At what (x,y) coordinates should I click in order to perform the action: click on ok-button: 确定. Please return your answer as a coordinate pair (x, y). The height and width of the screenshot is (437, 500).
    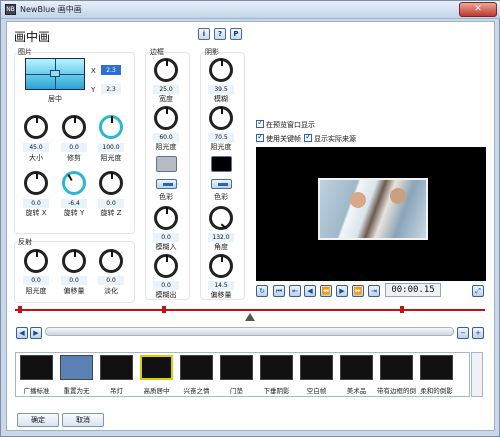
    Looking at the image, I should click on (38, 420).